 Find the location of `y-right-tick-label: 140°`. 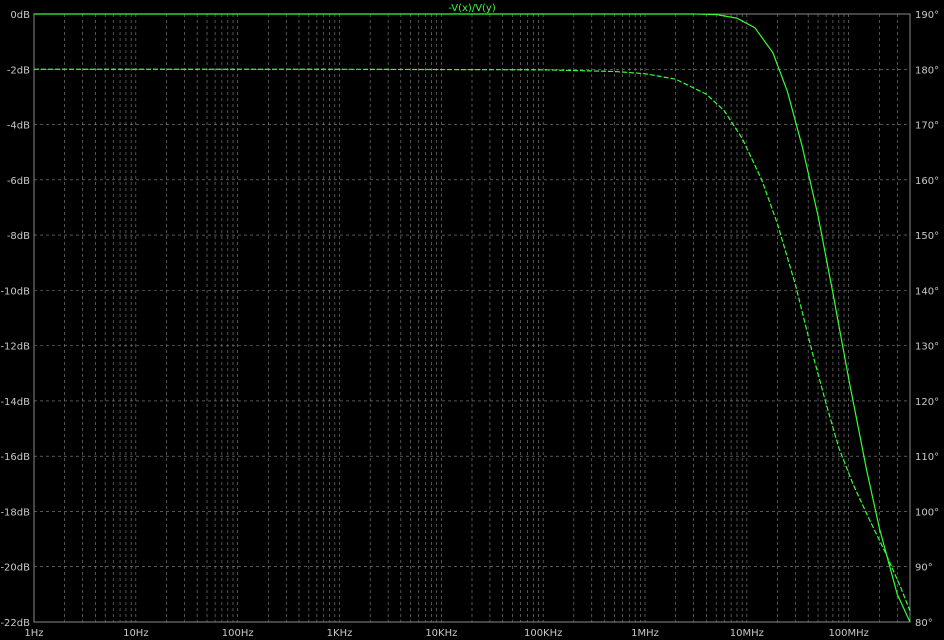

y-right-tick-label: 140° is located at coordinates (927, 291).